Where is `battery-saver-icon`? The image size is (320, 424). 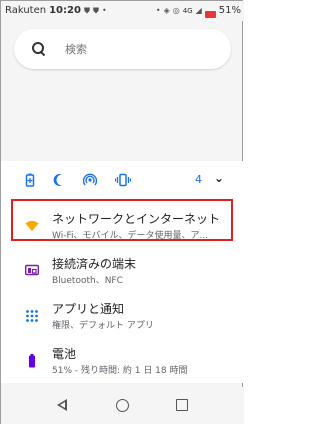
battery-saver-icon is located at coordinates (30, 180).